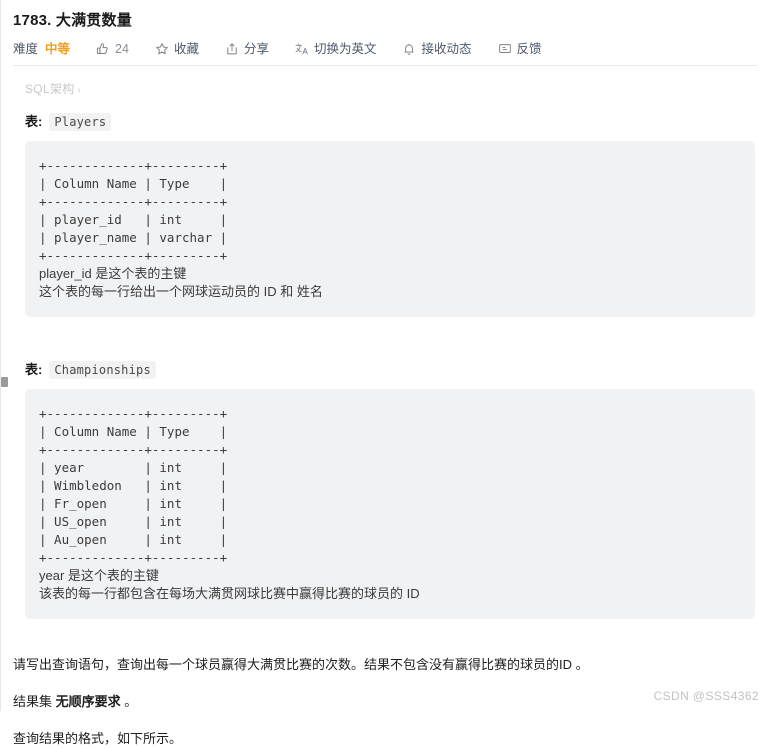 This screenshot has height=749, width=771. I want to click on page-title: 1783. 大满贯数量, so click(72, 20).